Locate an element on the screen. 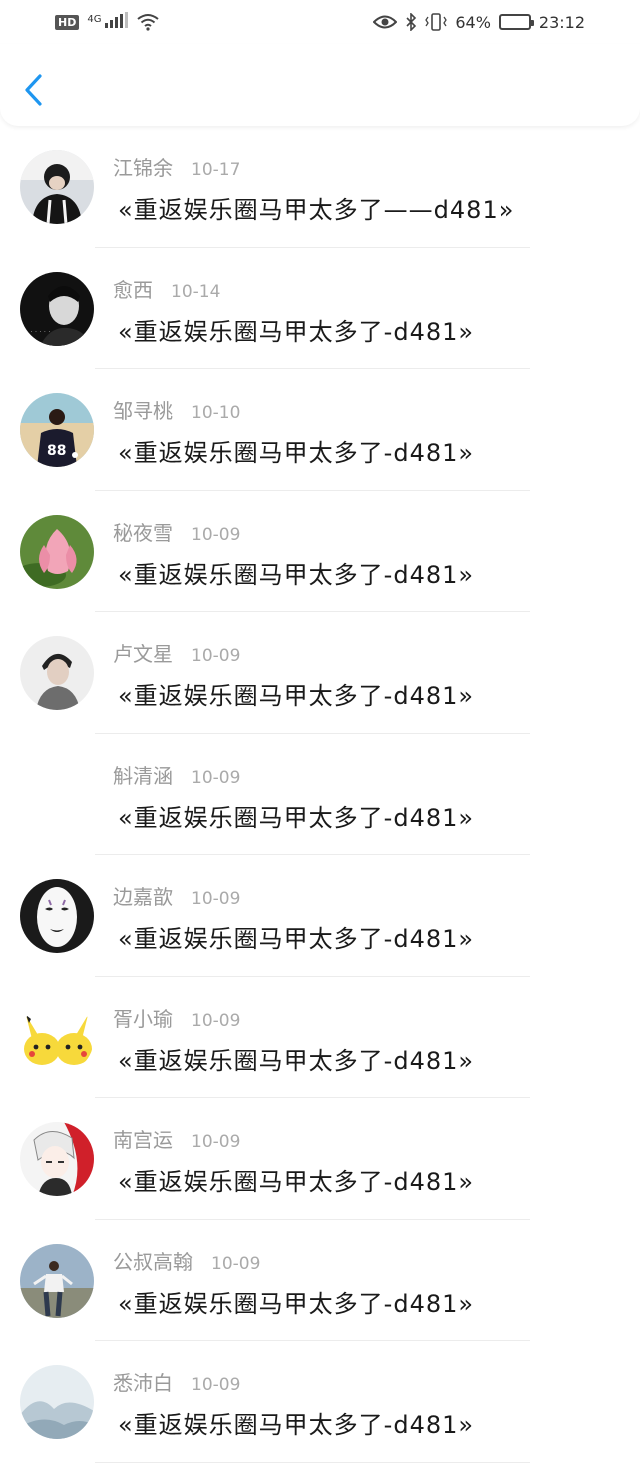 This screenshot has height=1463, width=640. list-item: 悉沛白 10-09 «重返娱乐圈马甲太多了-d481» is located at coordinates (320, 1402).